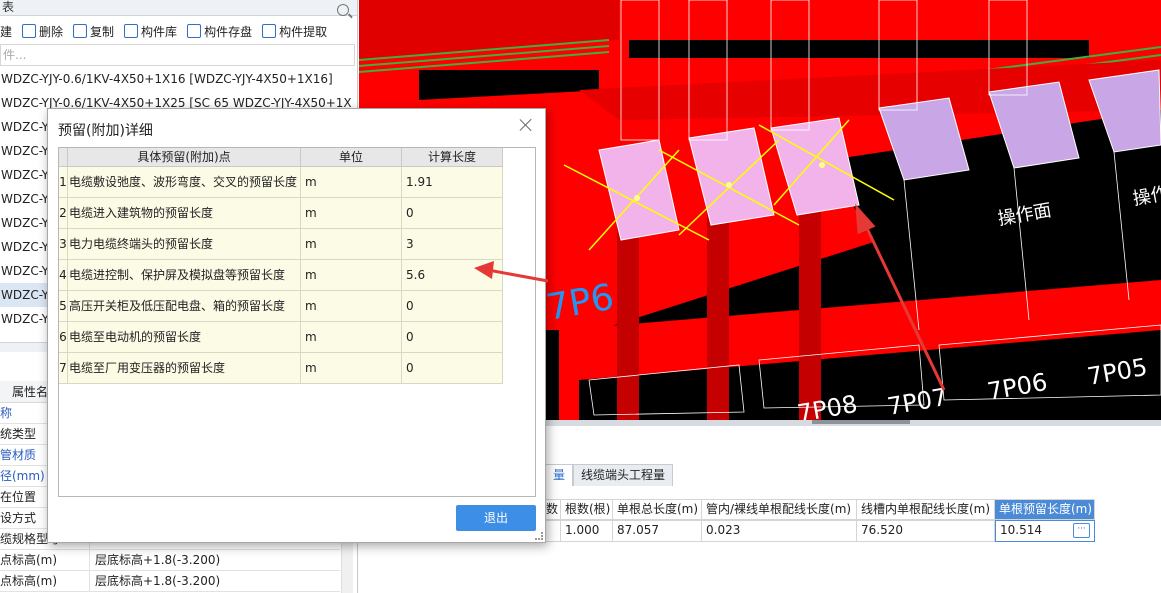 Image resolution: width=1161 pixels, height=593 pixels. I want to click on reserve-point: 电缆进入建筑物的预留长度, so click(184, 213).